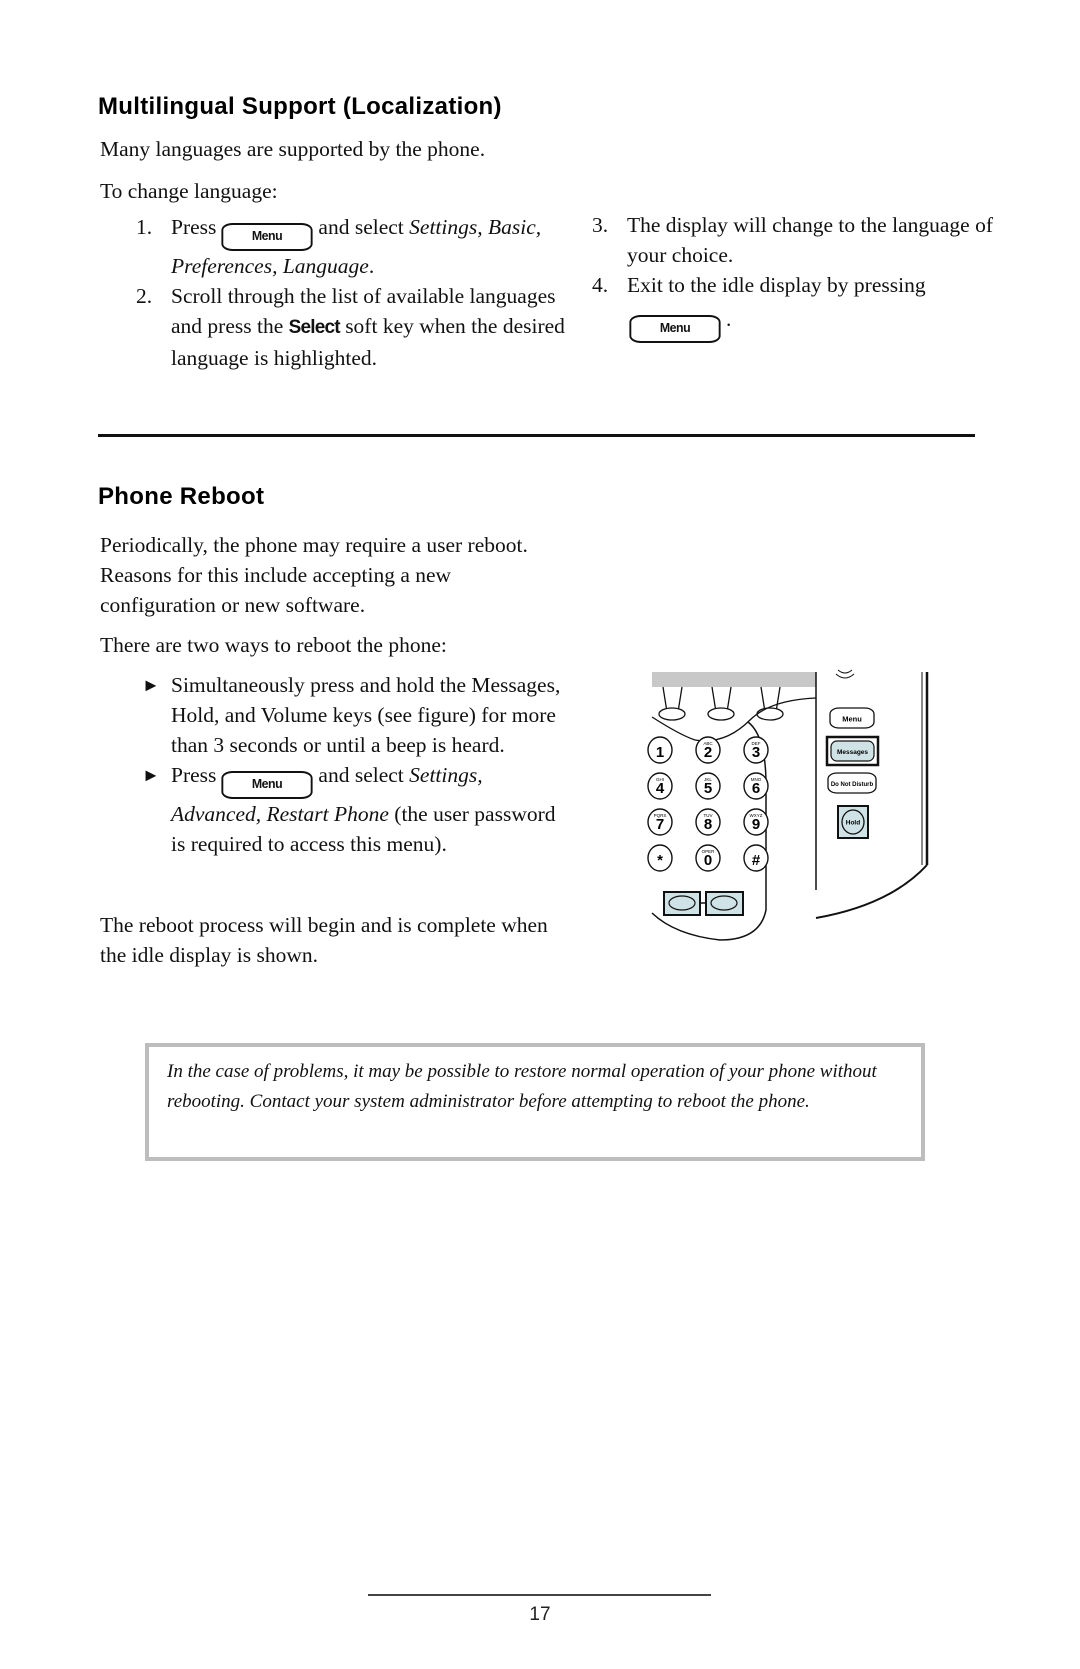 Image resolution: width=1080 pixels, height=1669 pixels. I want to click on phone-hold-button: Hold, so click(853, 822).